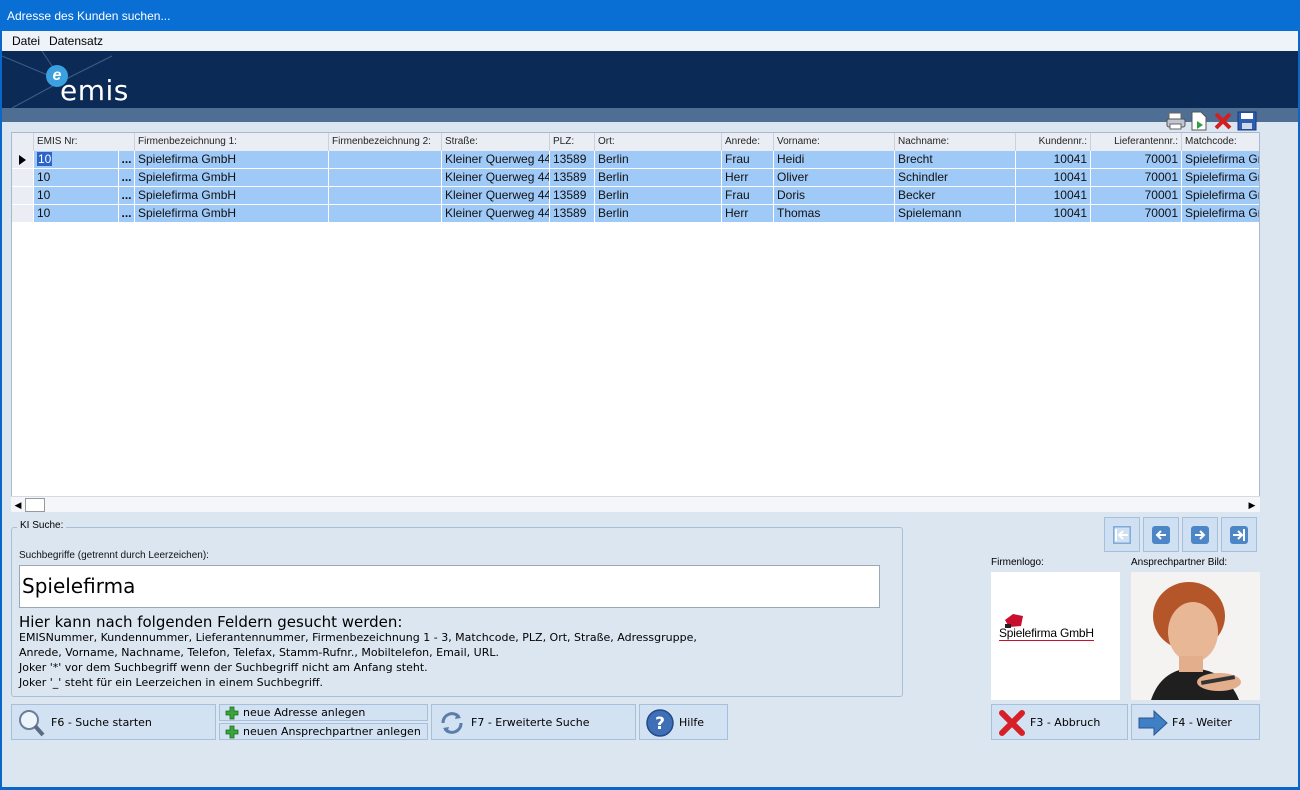  Describe the element at coordinates (1223, 121) in the screenshot. I see `delete-icon` at that location.